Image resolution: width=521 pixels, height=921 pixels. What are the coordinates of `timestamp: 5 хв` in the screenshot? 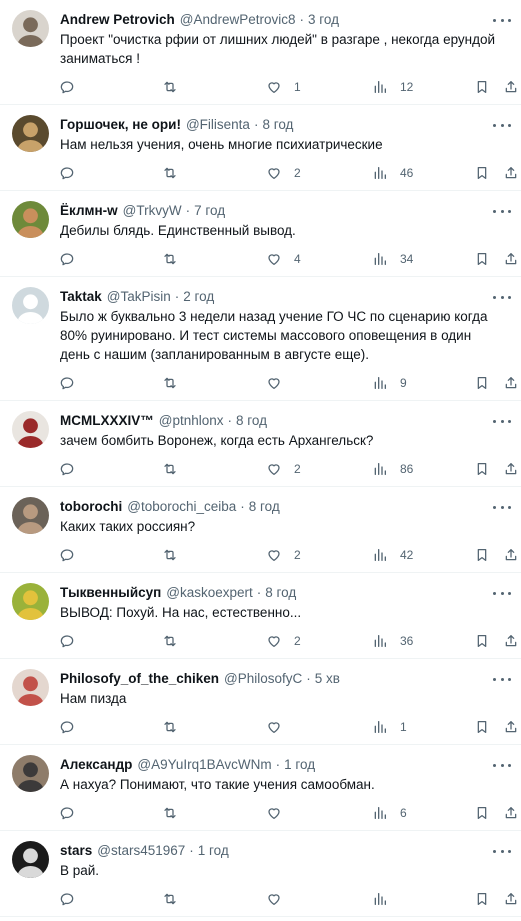 It's located at (327, 679).